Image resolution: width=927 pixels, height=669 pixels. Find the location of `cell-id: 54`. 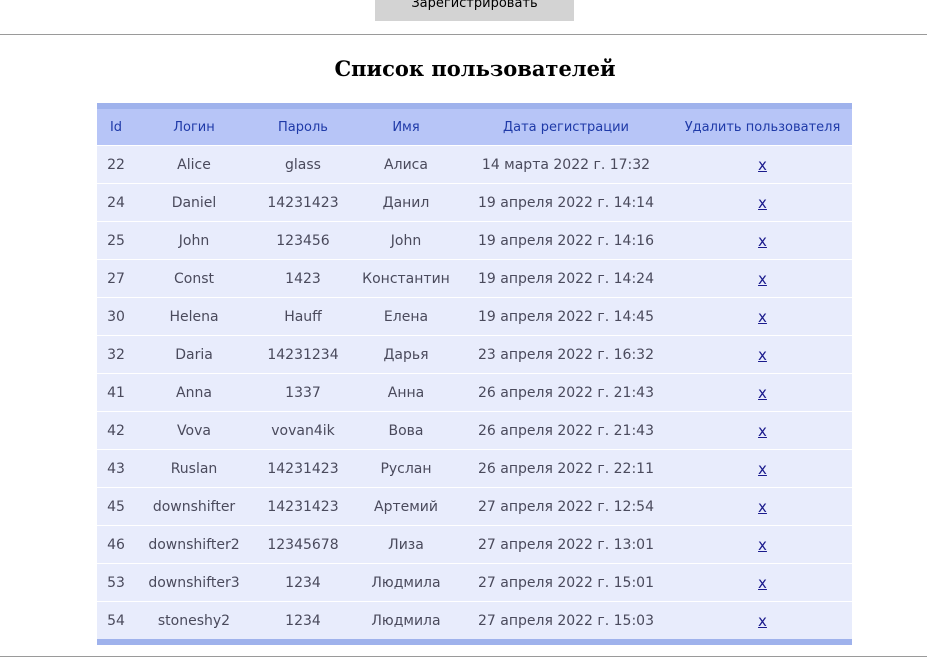

cell-id: 54 is located at coordinates (116, 621).